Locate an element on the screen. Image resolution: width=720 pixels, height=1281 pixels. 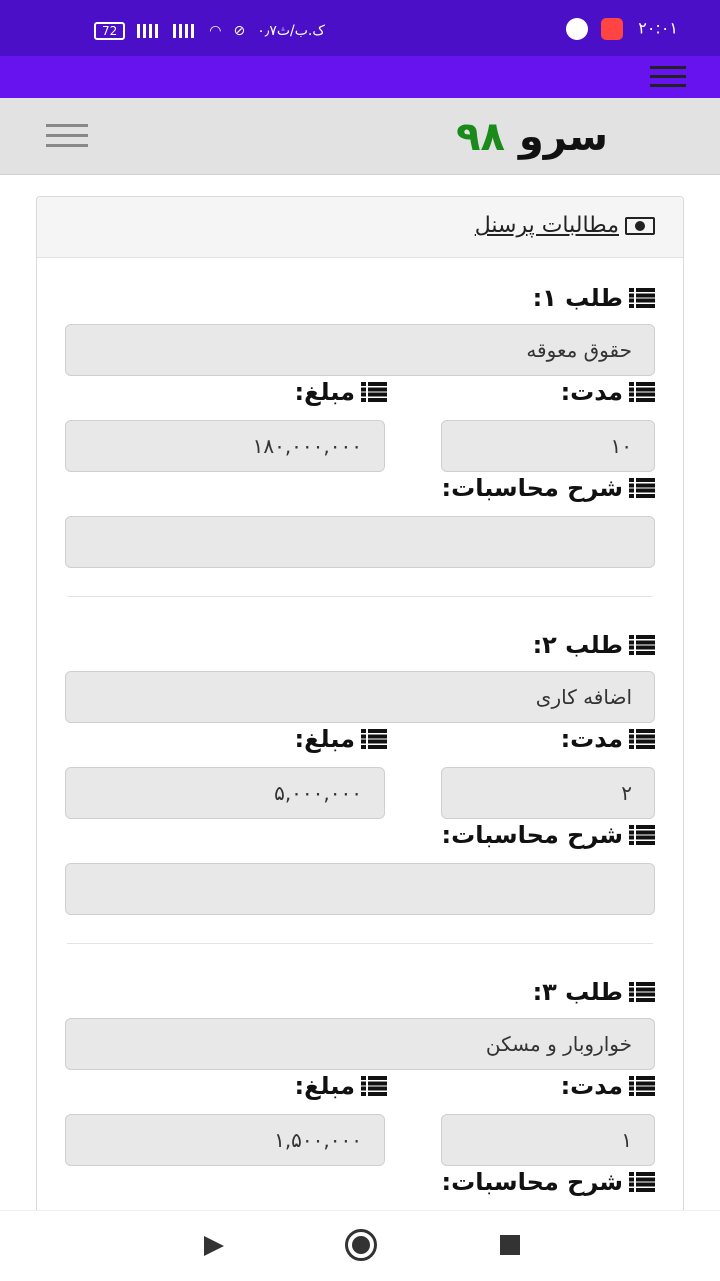
request-title-field: حقوق معوقه is located at coordinates (360, 350).